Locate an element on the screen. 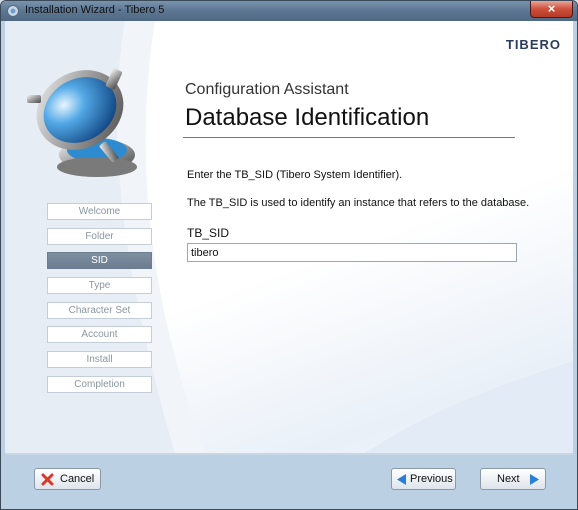 The width and height of the screenshot is (578, 510). page-title: Database Identification is located at coordinates (307, 117).